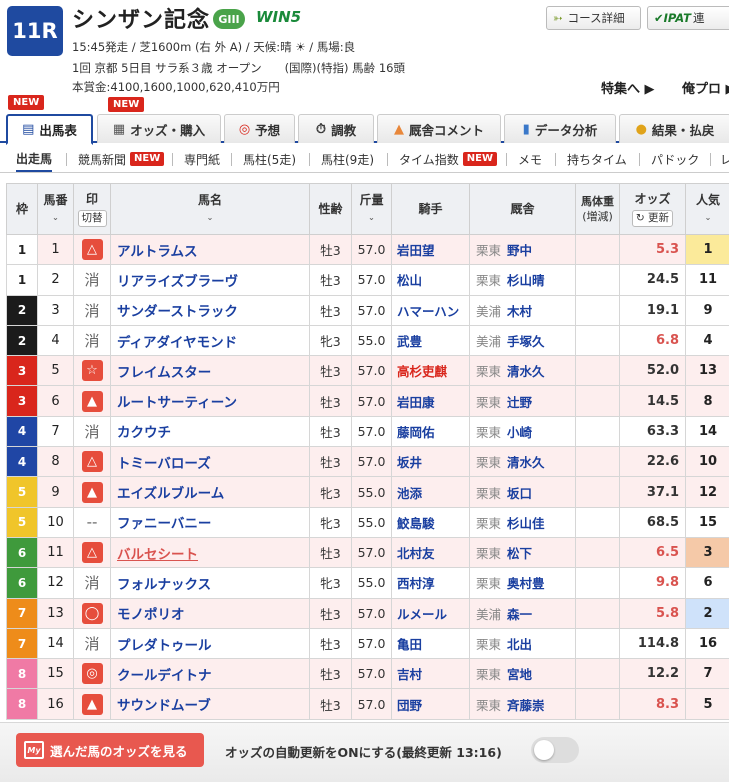  Describe the element at coordinates (347, 159) in the screenshot. I see `subnav-umabashira-9: 馬柱(9走)` at that location.